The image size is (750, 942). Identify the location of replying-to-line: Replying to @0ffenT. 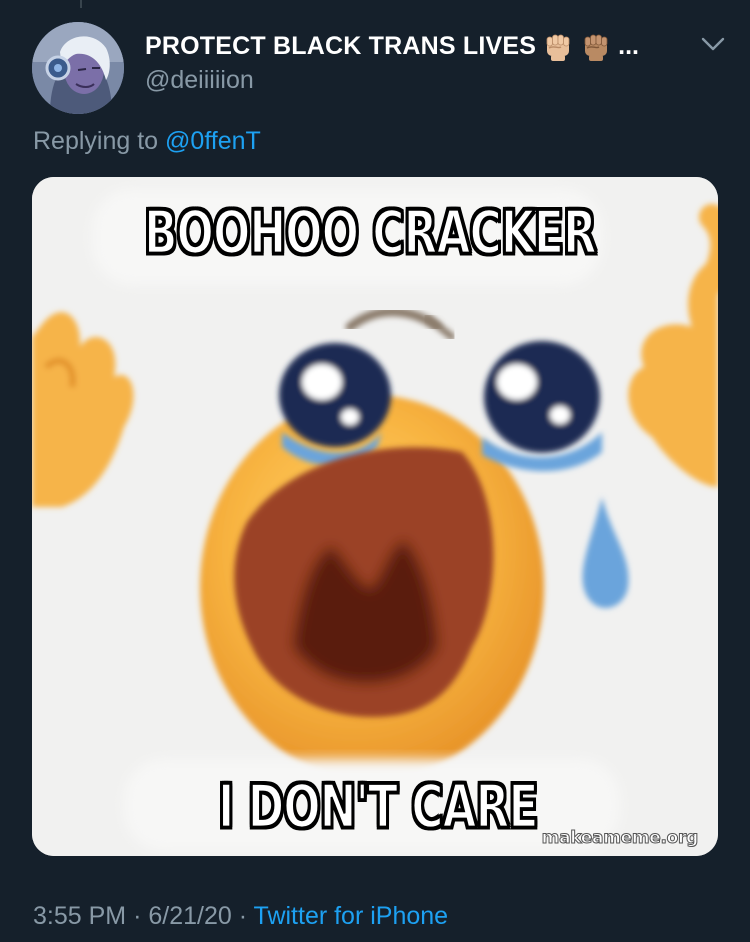
(147, 141).